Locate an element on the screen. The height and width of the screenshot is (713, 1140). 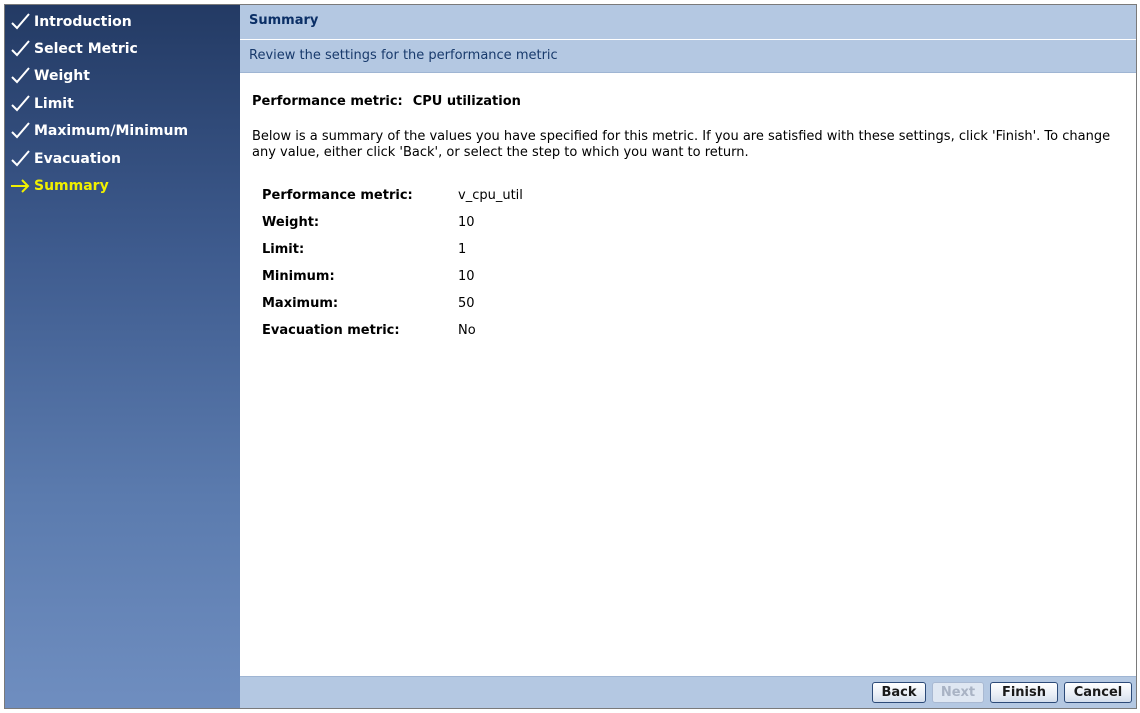
step-summary: Summary is located at coordinates (59, 186).